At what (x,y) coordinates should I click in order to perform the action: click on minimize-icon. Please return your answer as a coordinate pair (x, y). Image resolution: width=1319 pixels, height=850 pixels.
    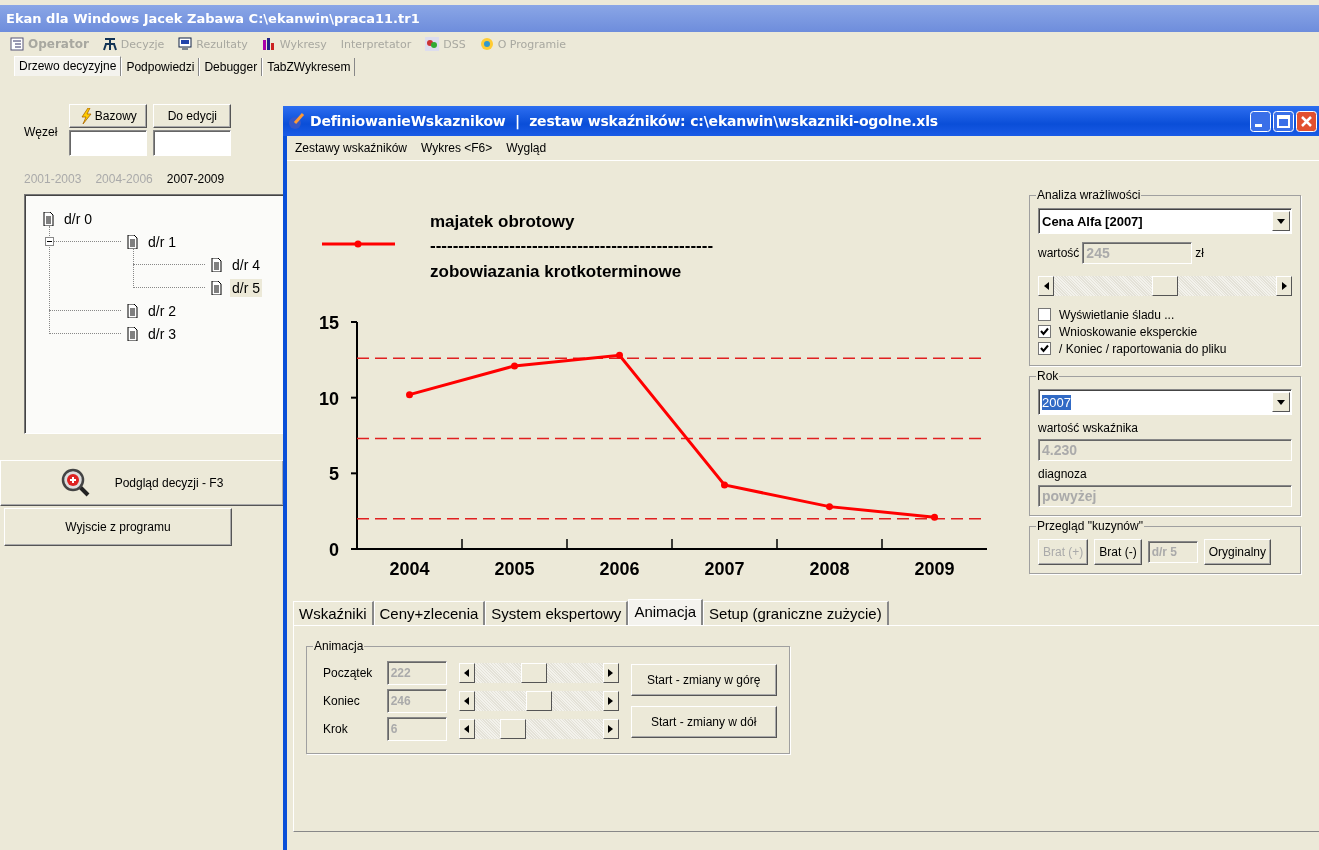
    Looking at the image, I should click on (1260, 121).